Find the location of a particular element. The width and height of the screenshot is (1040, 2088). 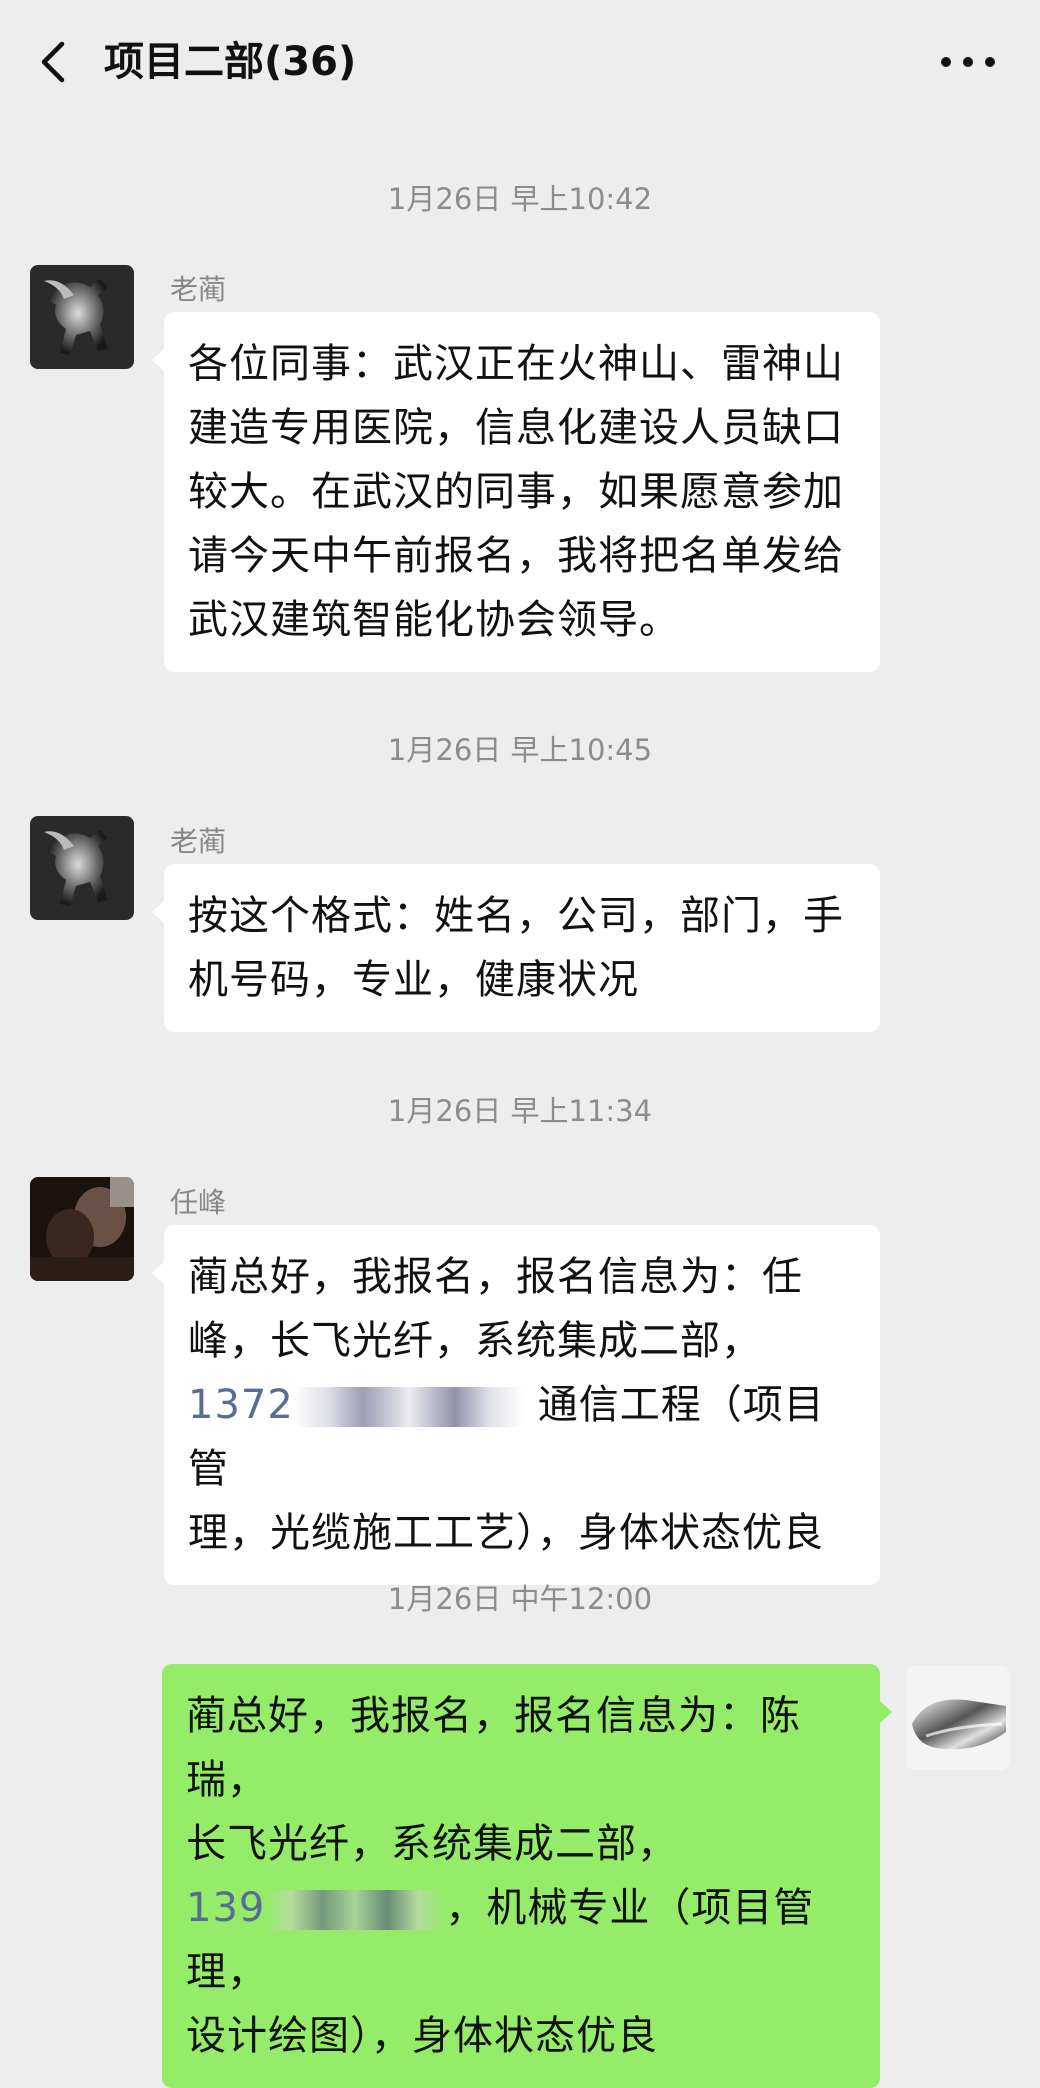

message-line: 理，光缆施工工艺），身体状态优良 is located at coordinates (506, 1533).